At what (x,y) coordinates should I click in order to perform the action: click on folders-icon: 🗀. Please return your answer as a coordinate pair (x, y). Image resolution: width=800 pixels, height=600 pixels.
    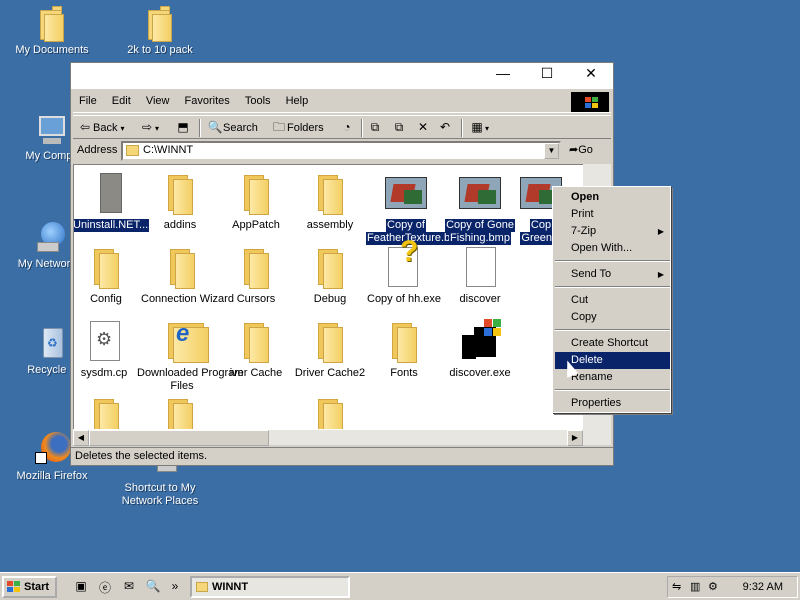
    Looking at the image, I should click on (278, 127).